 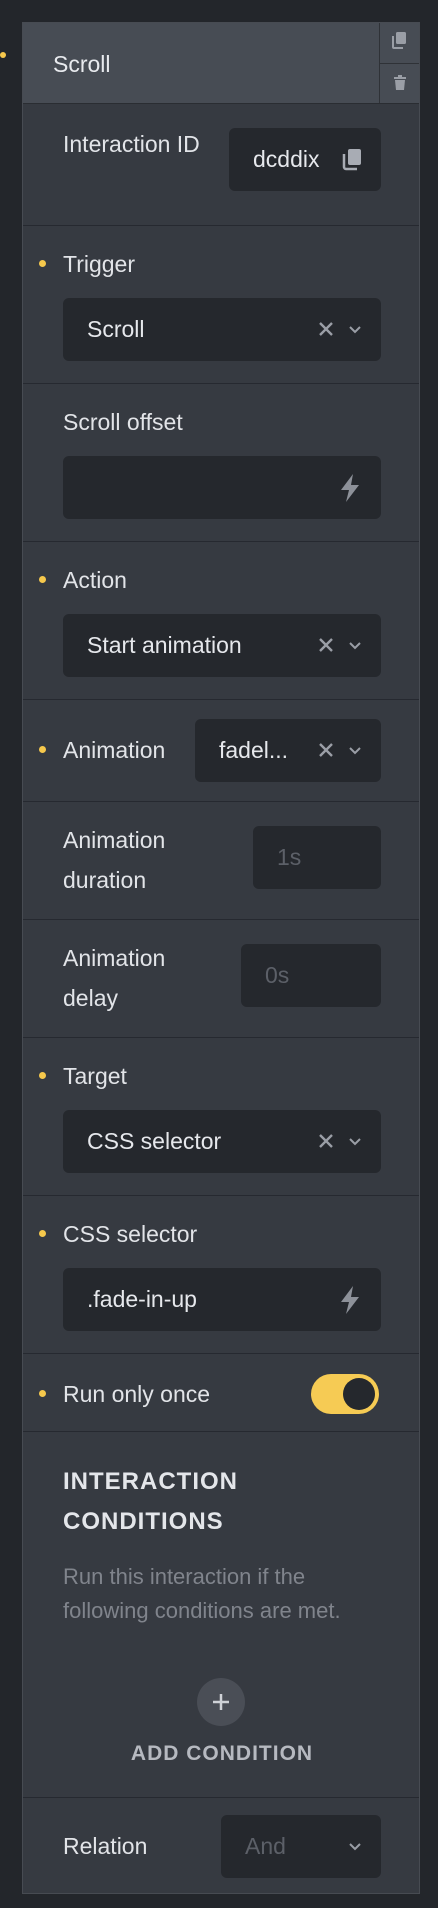 What do you see at coordinates (317, 857) in the screenshot?
I see `animation-duration-input: 1s` at bounding box center [317, 857].